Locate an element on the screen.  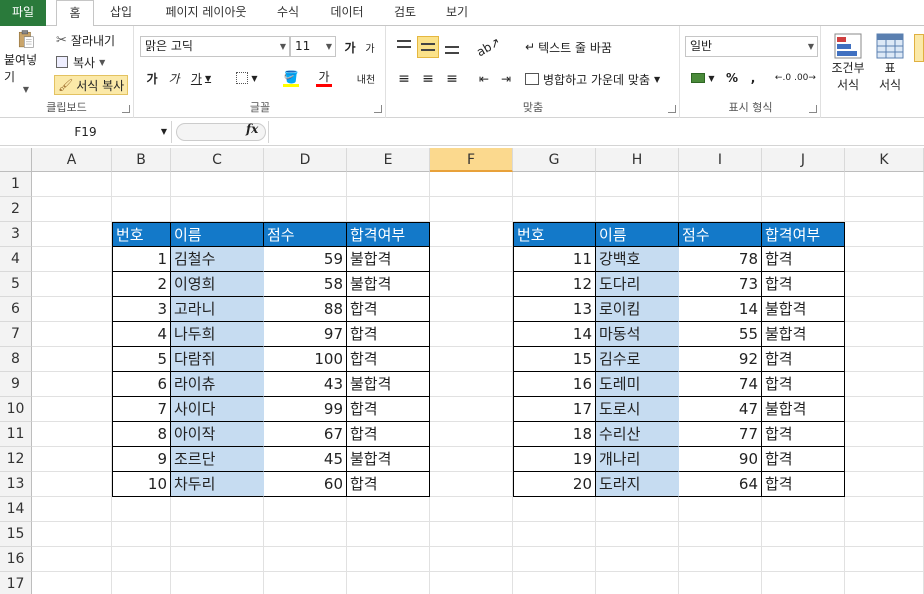
font-launcher-icon is located at coordinates (378, 109).